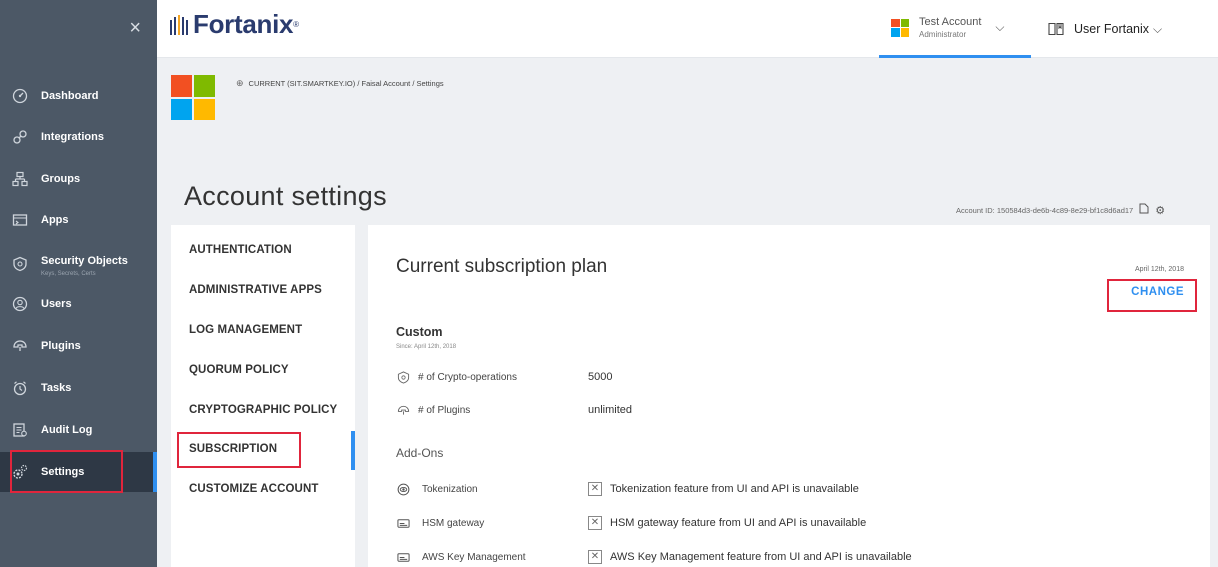 The width and height of the screenshot is (1218, 567). I want to click on plan-since: Since: April 12th, 2018, so click(426, 347).